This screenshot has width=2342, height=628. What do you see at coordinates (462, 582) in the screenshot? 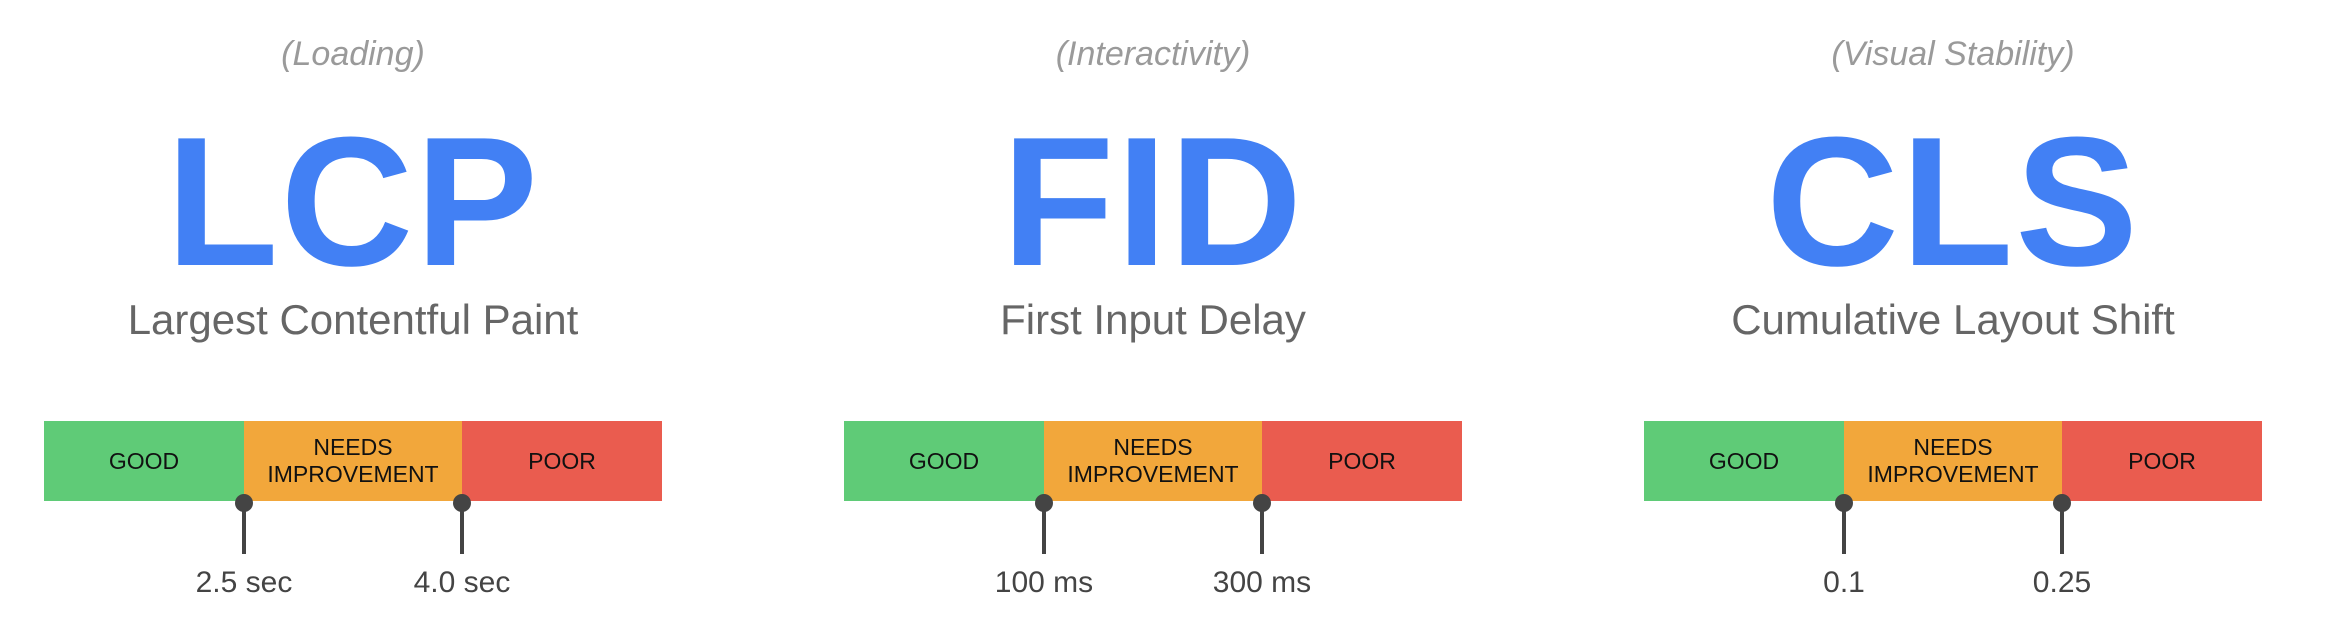
I see `threshold-poor-label: 4.0 sec` at bounding box center [462, 582].